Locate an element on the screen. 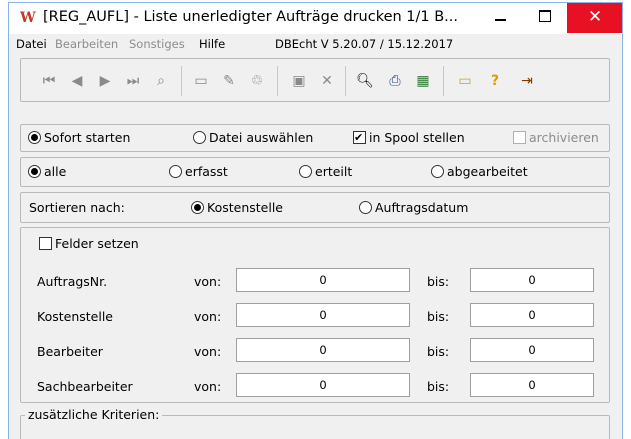 This screenshot has height=439, width=631. toolbar: ⏮ ◀ ▶ ⏭ ⌕ ▭ ✎ ♲ ▣ ✕ 🔍︎ ⎙ ▦ ▭ ? ⇥ is located at coordinates (315, 80).